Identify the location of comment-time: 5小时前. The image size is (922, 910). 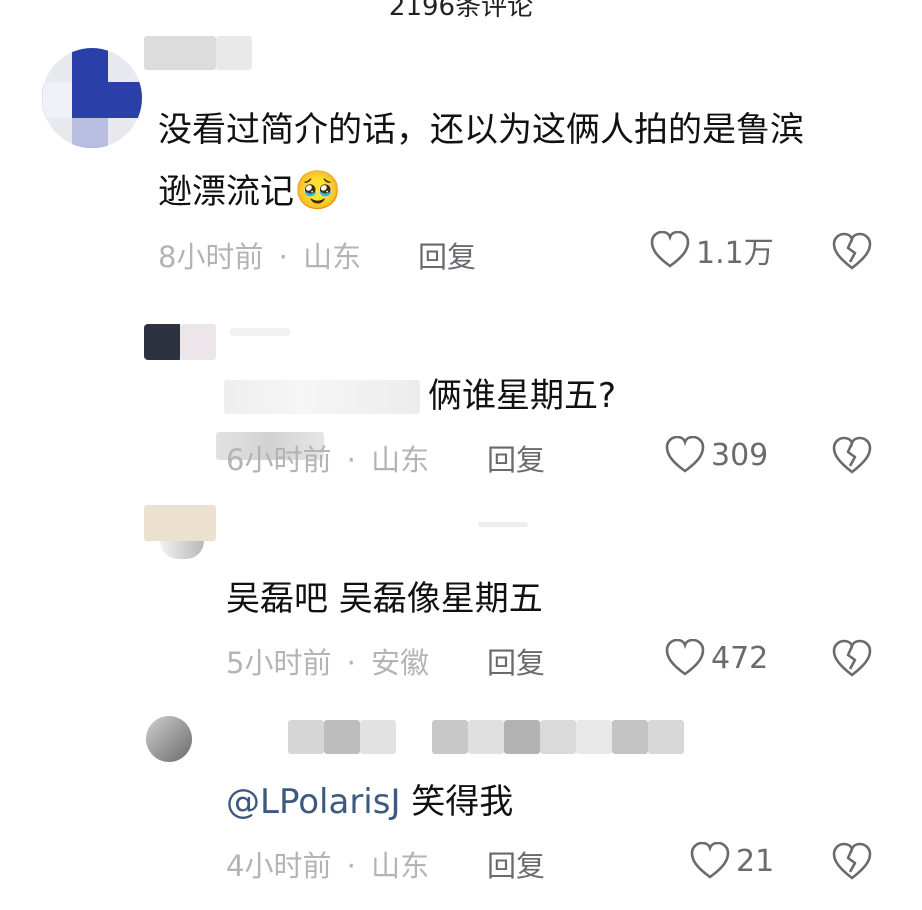
(279, 663).